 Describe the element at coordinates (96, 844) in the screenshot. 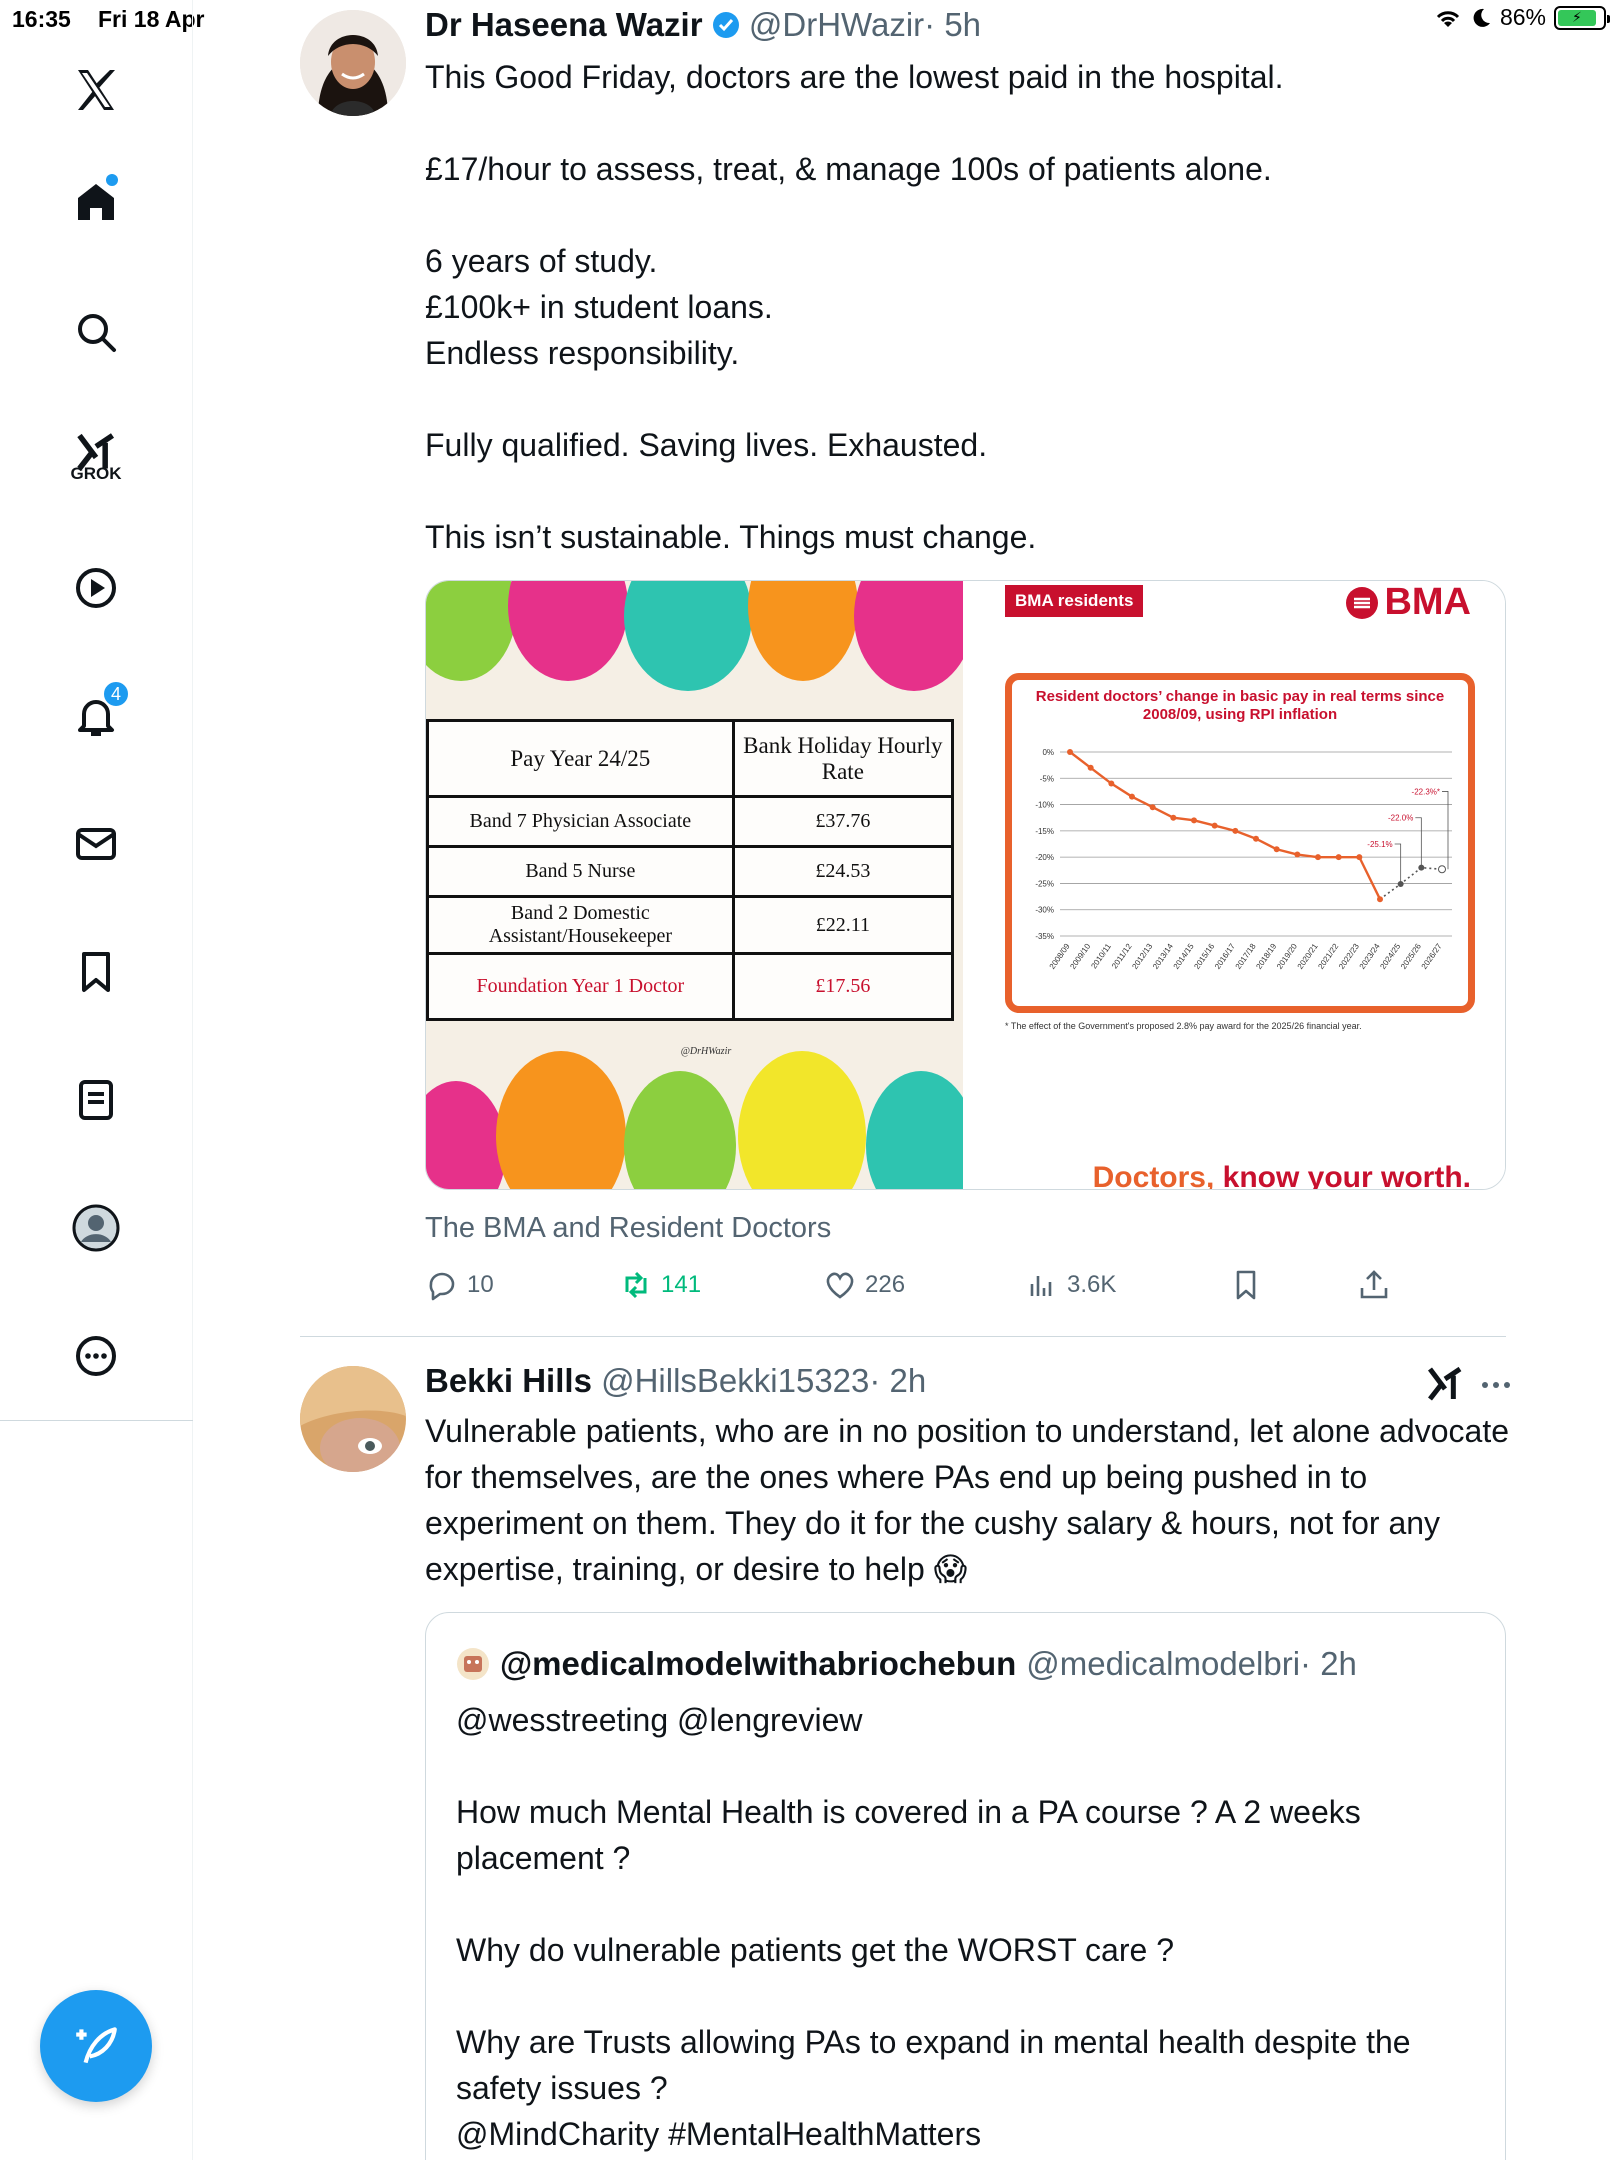

I see `mail-icon` at that location.